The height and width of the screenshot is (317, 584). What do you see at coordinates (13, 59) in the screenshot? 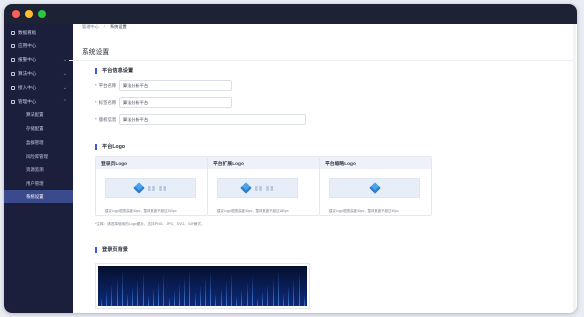
I see `alarm-icon` at bounding box center [13, 59].